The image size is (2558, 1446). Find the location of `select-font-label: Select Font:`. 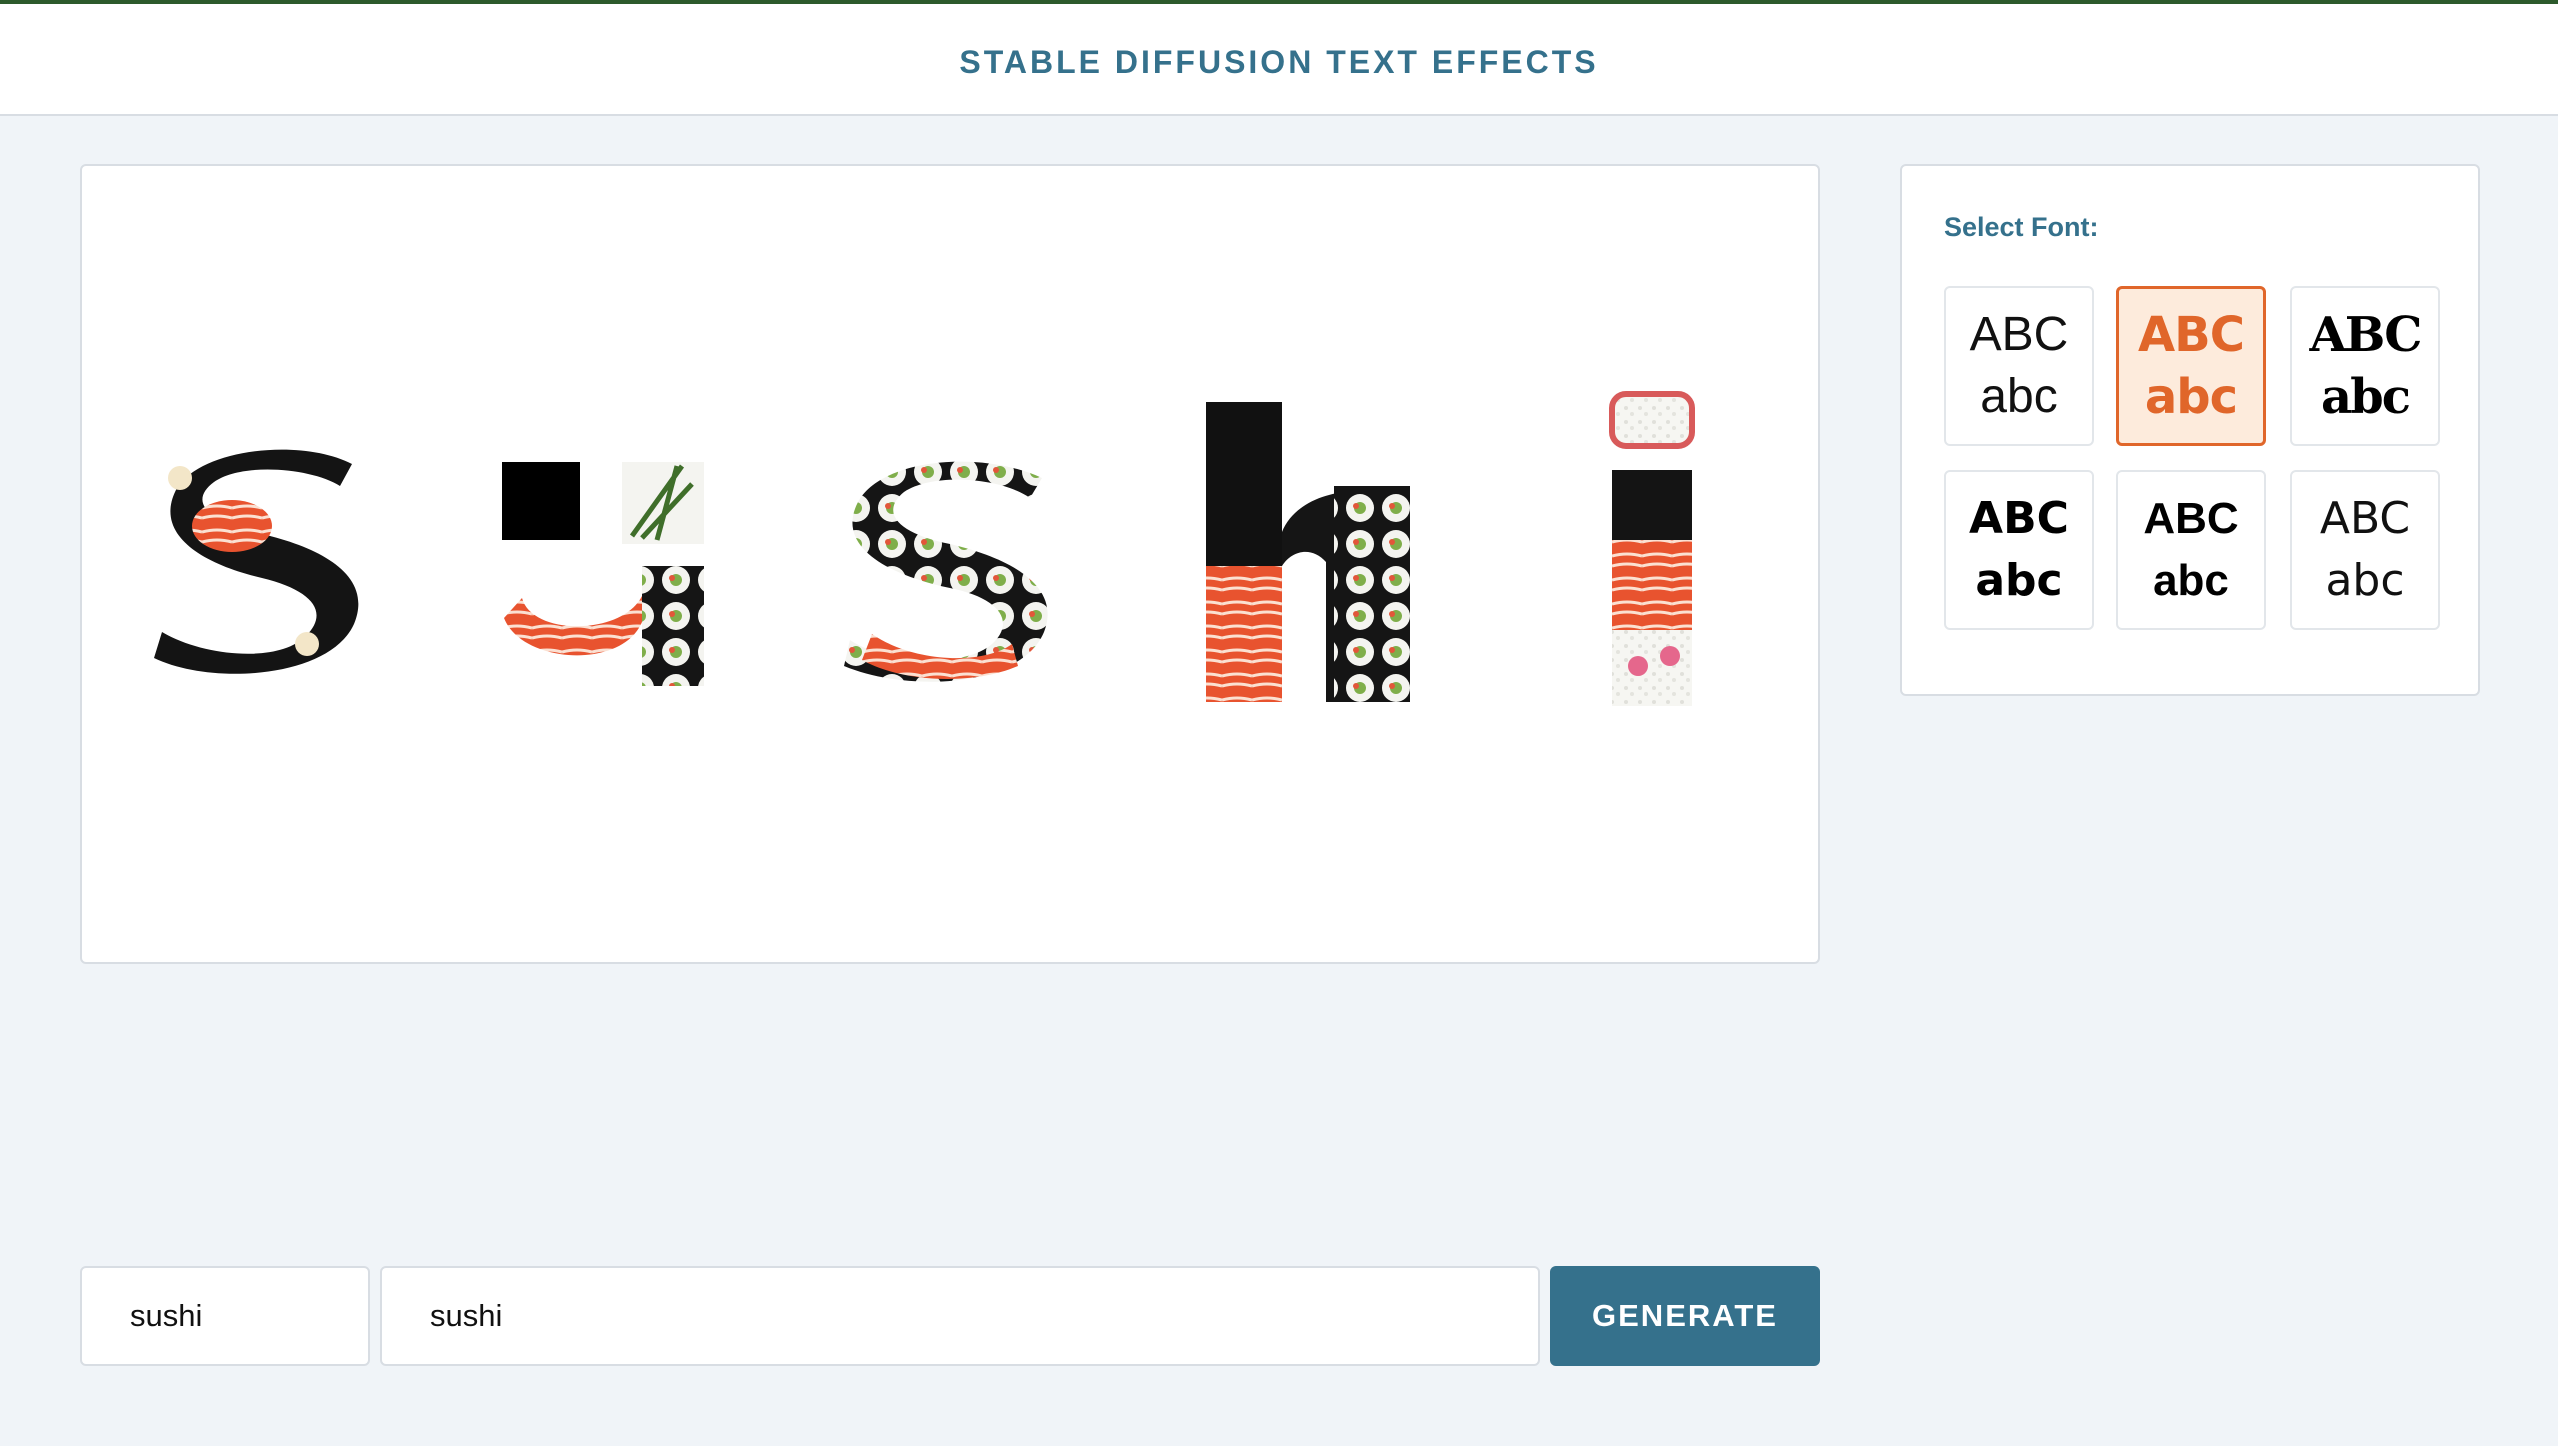

select-font-label: Select Font: is located at coordinates (2021, 227).